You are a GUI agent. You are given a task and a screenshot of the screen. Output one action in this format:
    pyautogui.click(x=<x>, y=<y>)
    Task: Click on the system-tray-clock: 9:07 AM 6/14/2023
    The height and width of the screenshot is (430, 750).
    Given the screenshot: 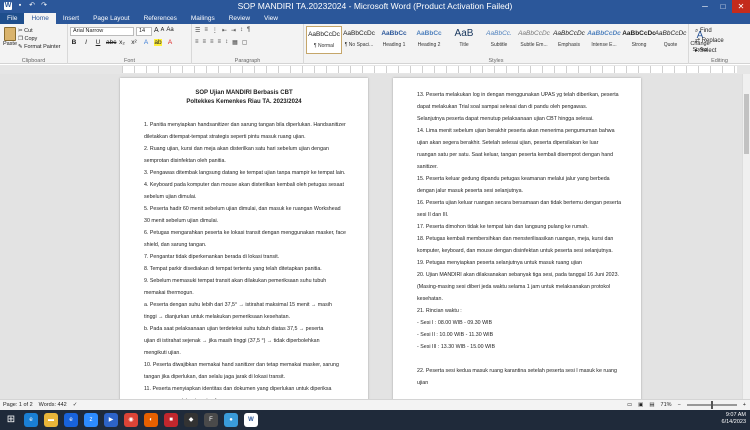 What is the action you would take?
    pyautogui.click(x=734, y=419)
    